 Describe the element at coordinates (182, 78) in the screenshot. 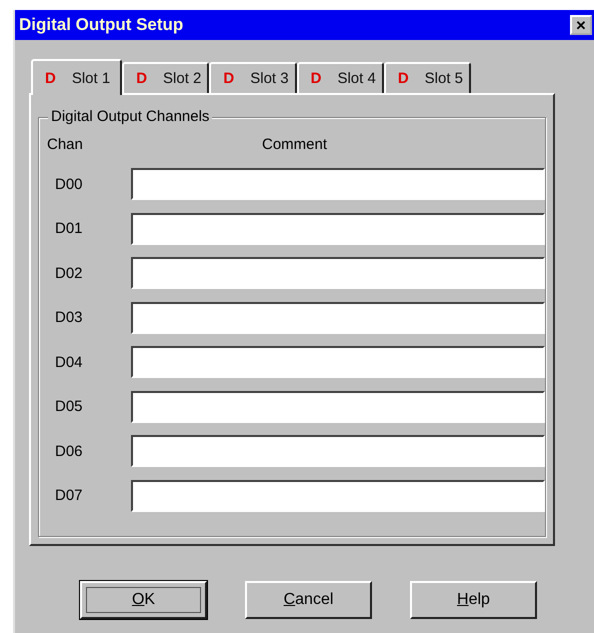

I see `tab-label: Slot 2` at that location.